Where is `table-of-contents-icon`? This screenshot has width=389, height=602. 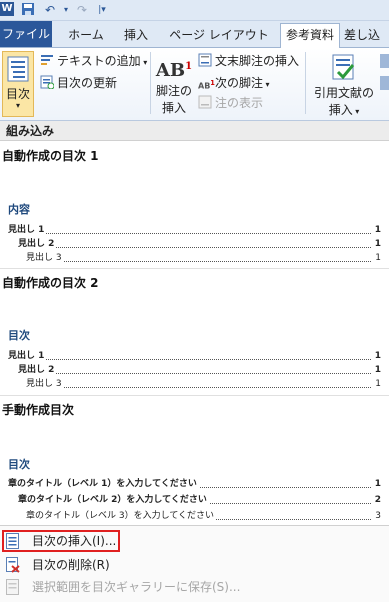 table-of-contents-icon is located at coordinates (18, 70).